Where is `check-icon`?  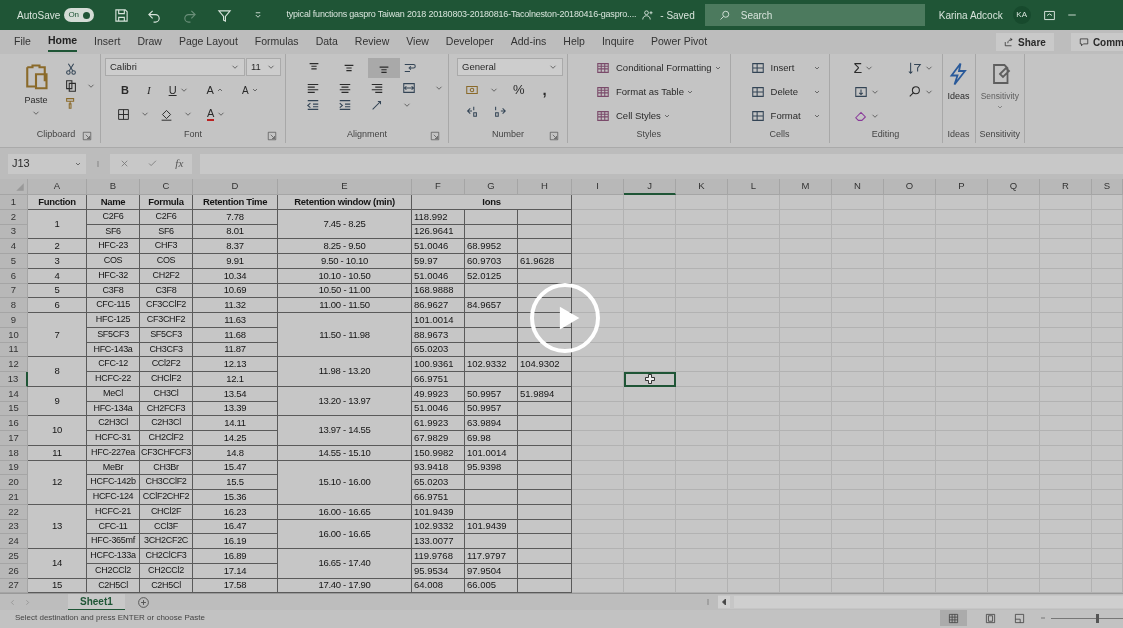
check-icon is located at coordinates (152, 163).